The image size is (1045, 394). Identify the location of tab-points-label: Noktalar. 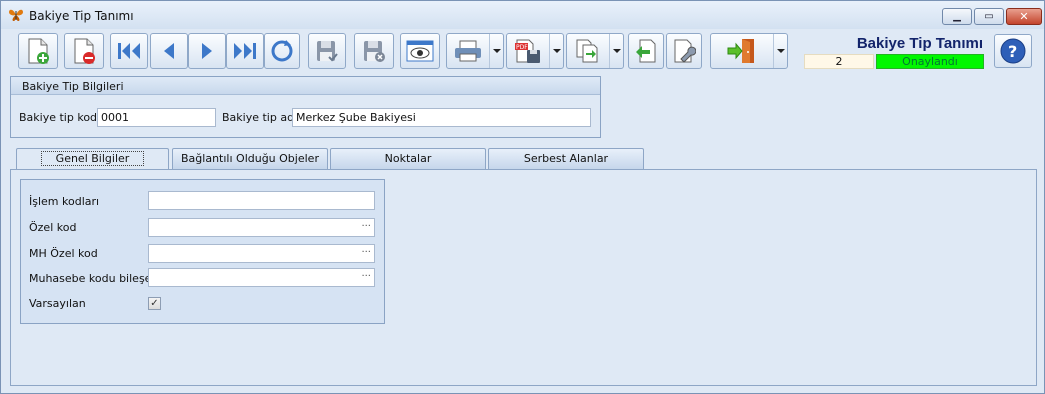
(408, 158).